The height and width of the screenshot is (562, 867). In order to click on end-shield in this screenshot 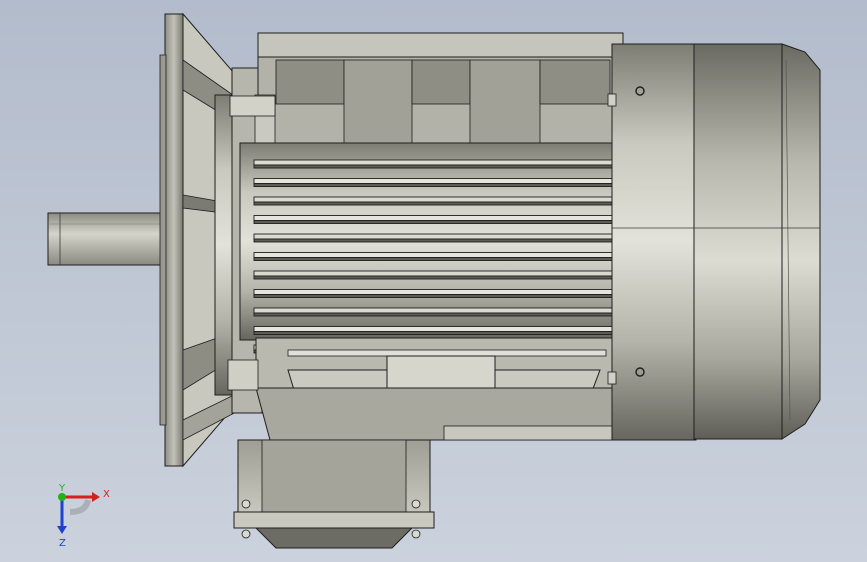, I will do `click(652, 242)`.